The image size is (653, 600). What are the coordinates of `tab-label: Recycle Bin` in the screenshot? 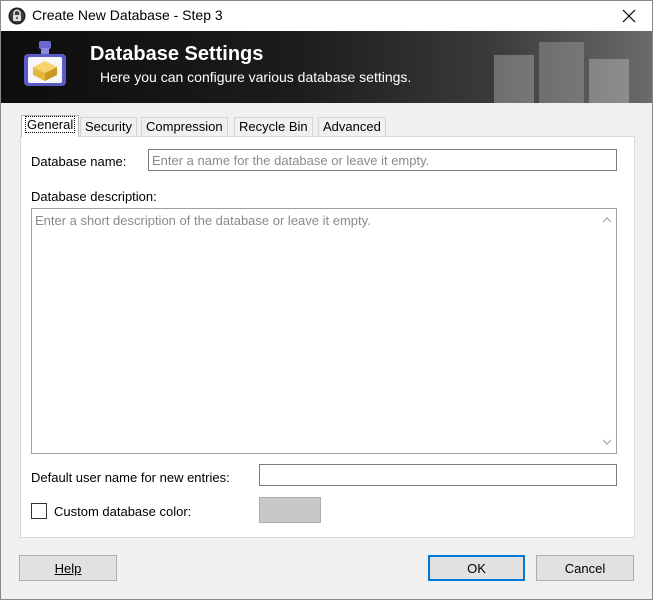 It's located at (273, 126).